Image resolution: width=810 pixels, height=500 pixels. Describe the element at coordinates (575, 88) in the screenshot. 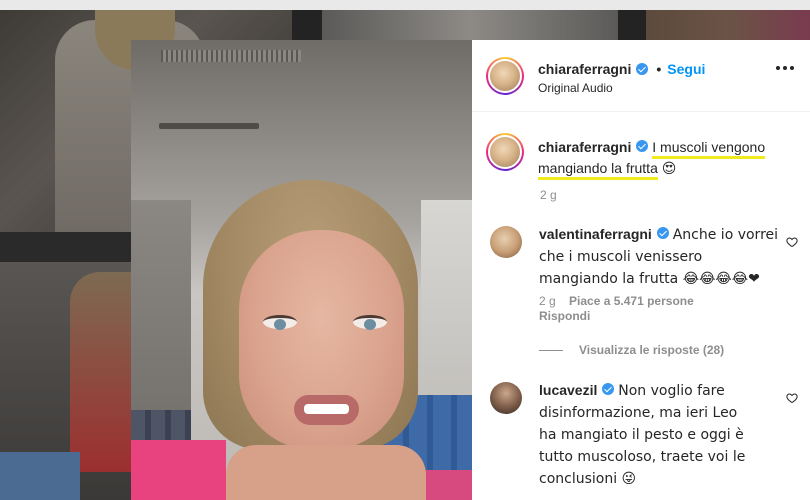

I see `audio-label: Original Audio` at that location.